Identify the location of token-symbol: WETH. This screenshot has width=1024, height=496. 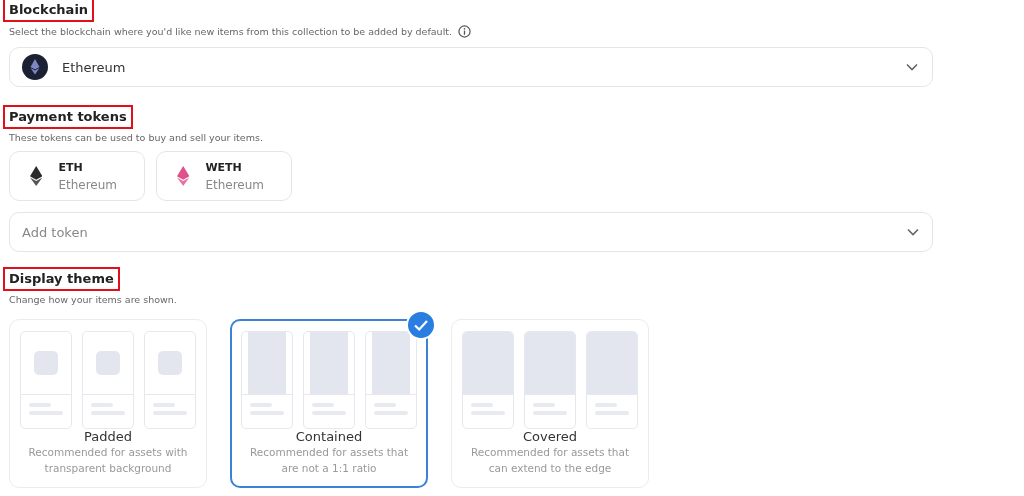
(224, 167).